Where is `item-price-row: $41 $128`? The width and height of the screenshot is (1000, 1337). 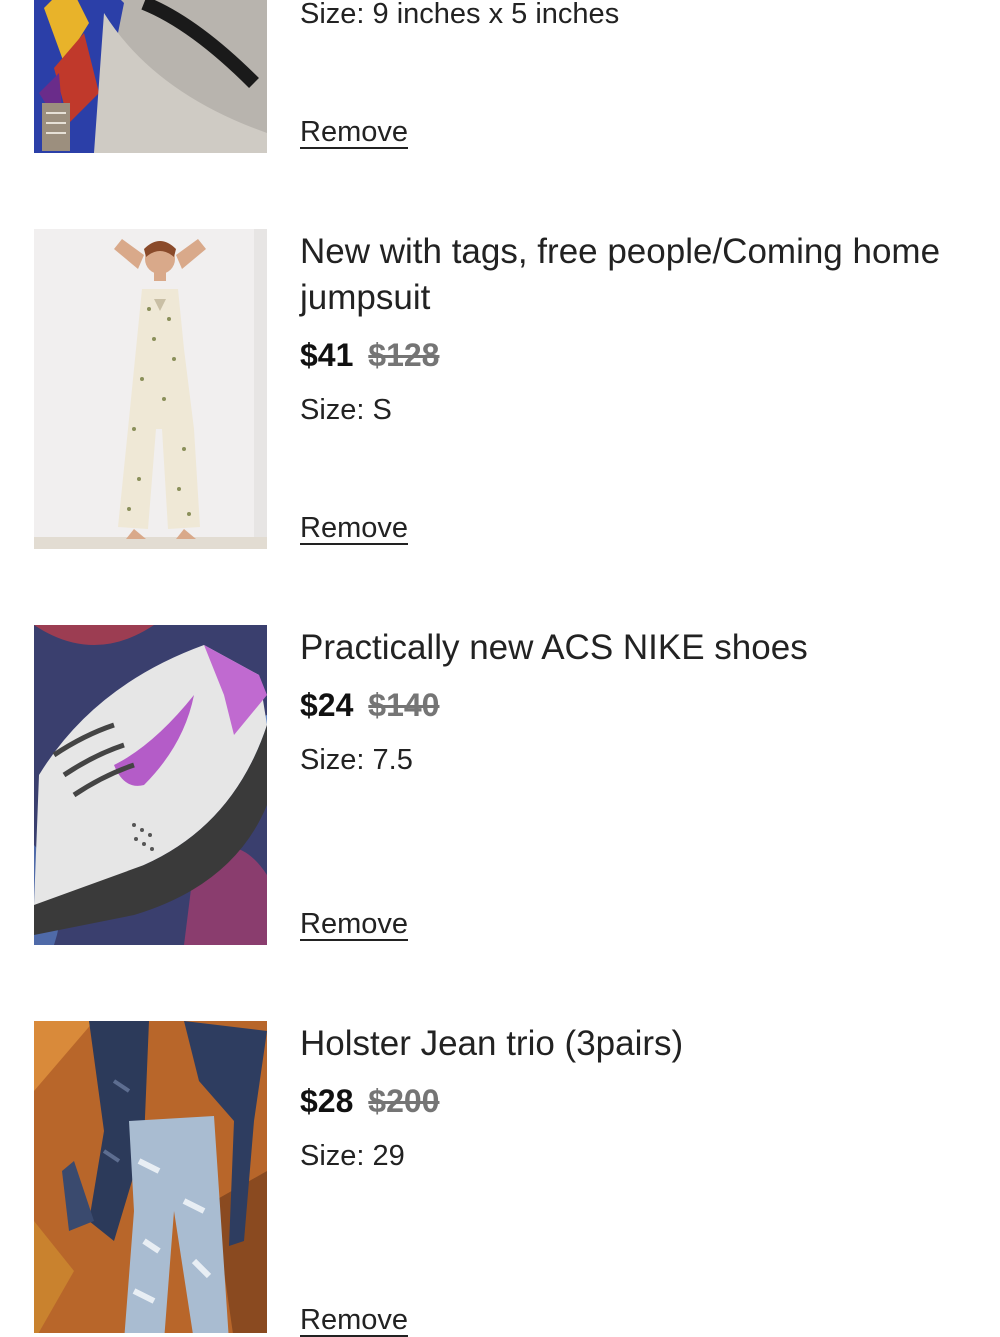 item-price-row: $41 $128 is located at coordinates (630, 355).